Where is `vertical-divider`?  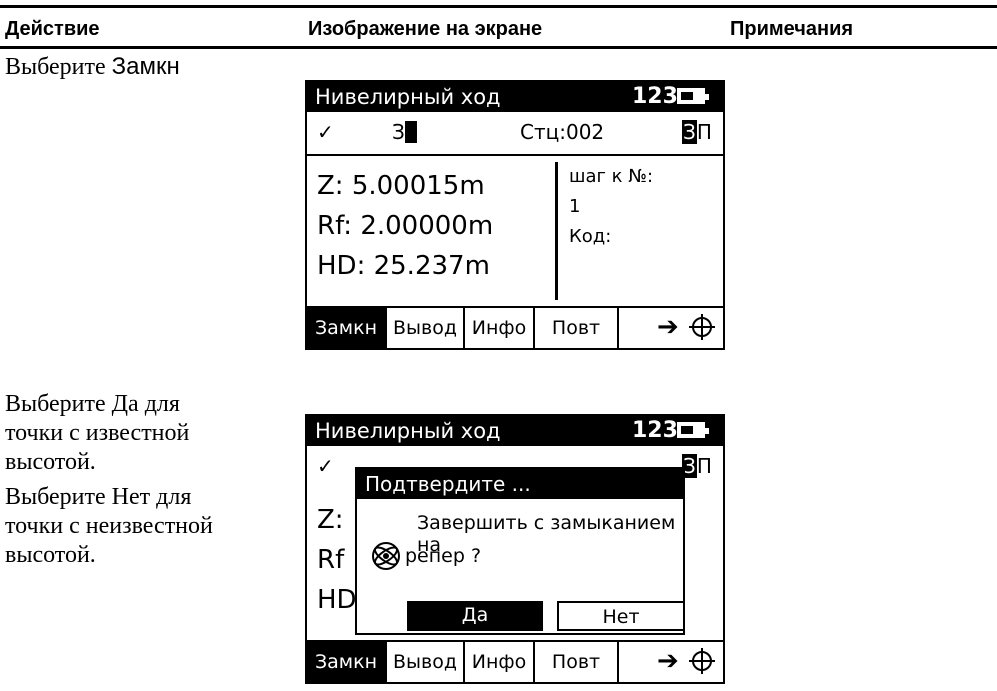
vertical-divider is located at coordinates (556, 231).